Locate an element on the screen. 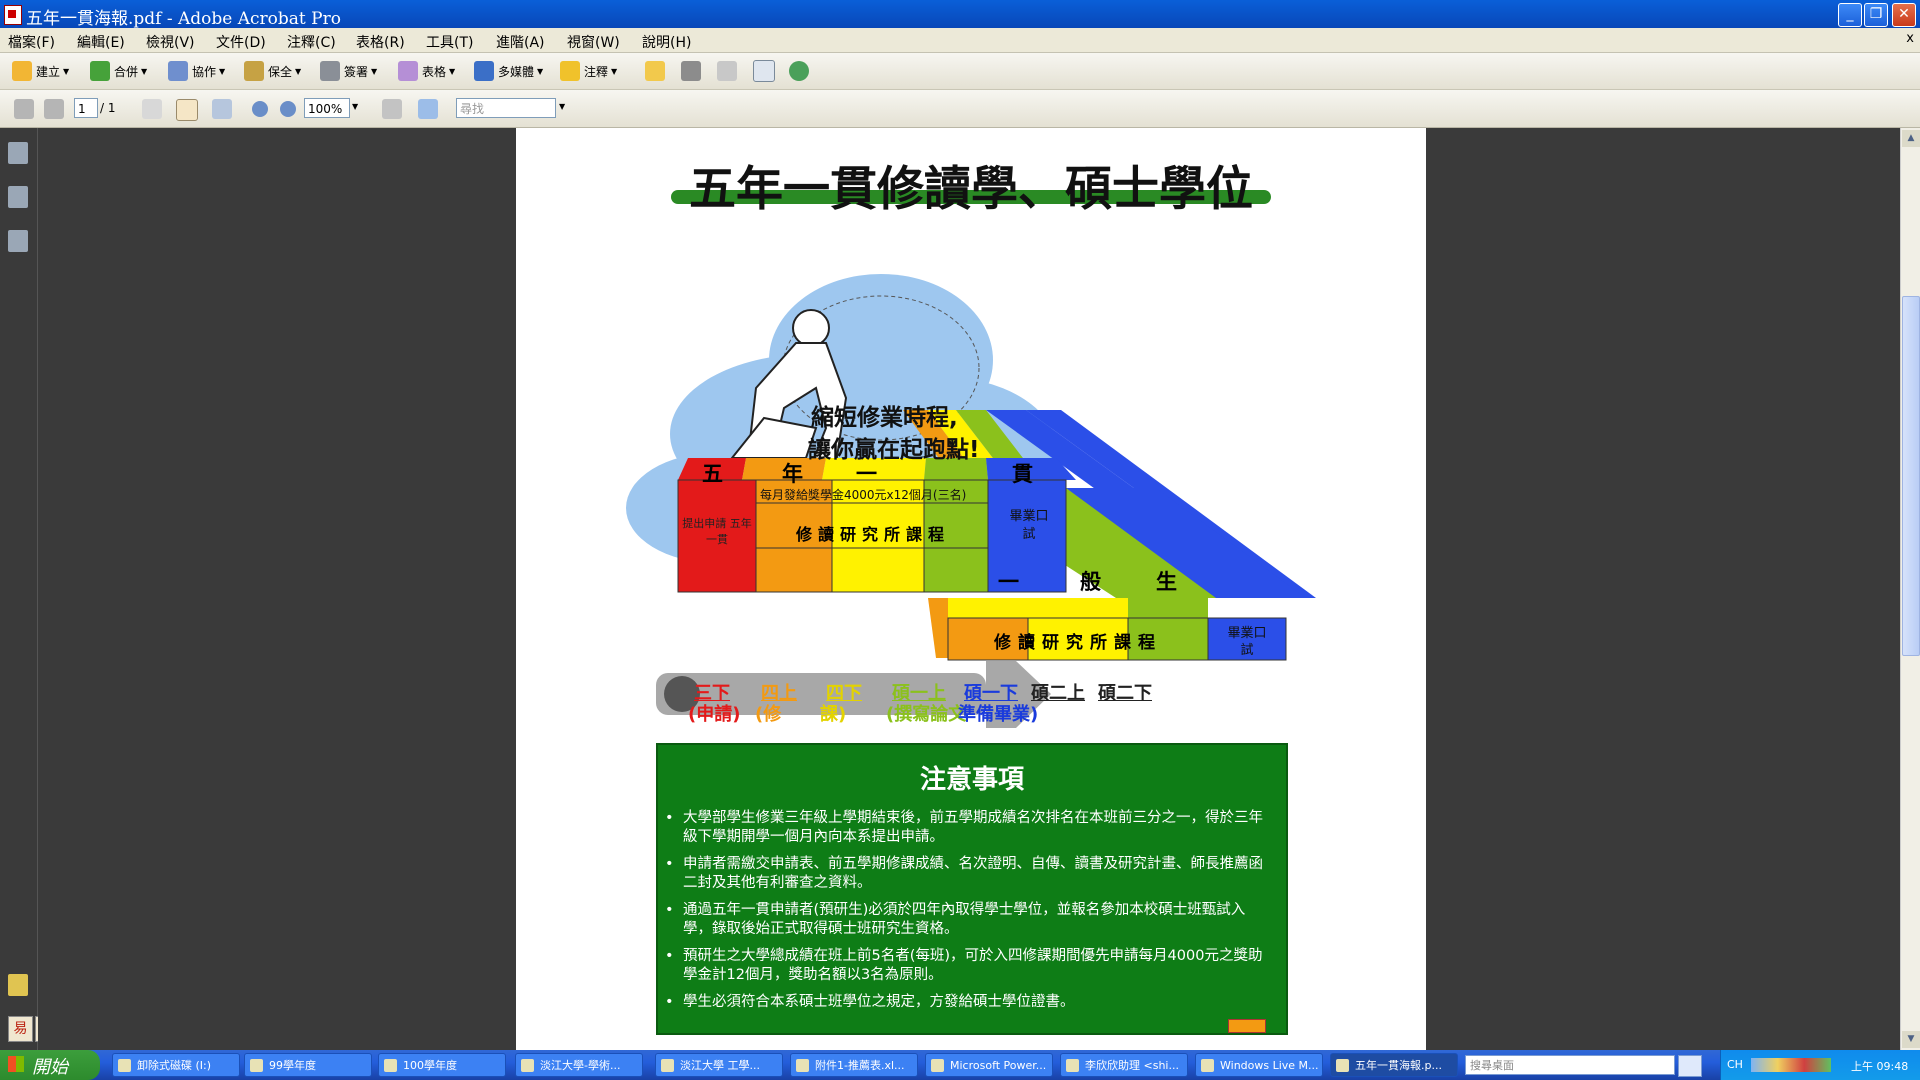 The width and height of the screenshot is (1920, 1080). minimize-button: _ is located at coordinates (1850, 15).